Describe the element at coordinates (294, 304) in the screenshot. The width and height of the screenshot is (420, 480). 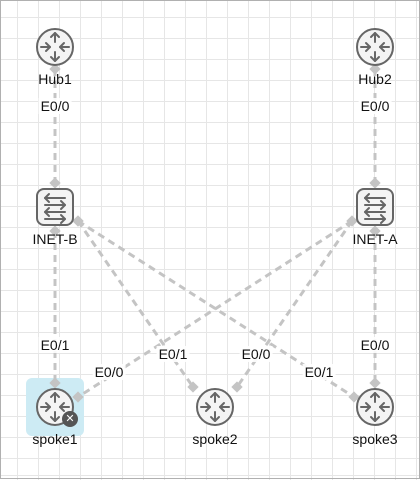
I see `link-ineta-spoke2` at that location.